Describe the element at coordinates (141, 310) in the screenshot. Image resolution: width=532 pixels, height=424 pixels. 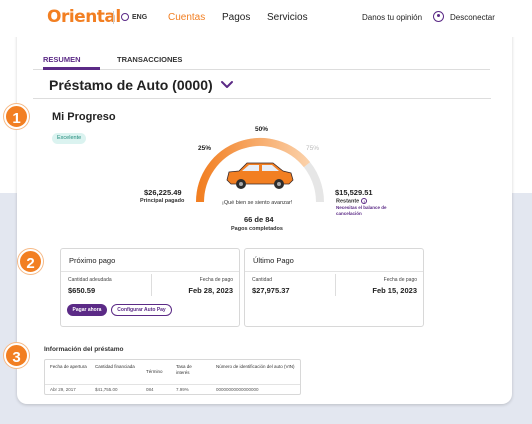
I see `setup-autopay-button: Configurar Auto Pay` at that location.